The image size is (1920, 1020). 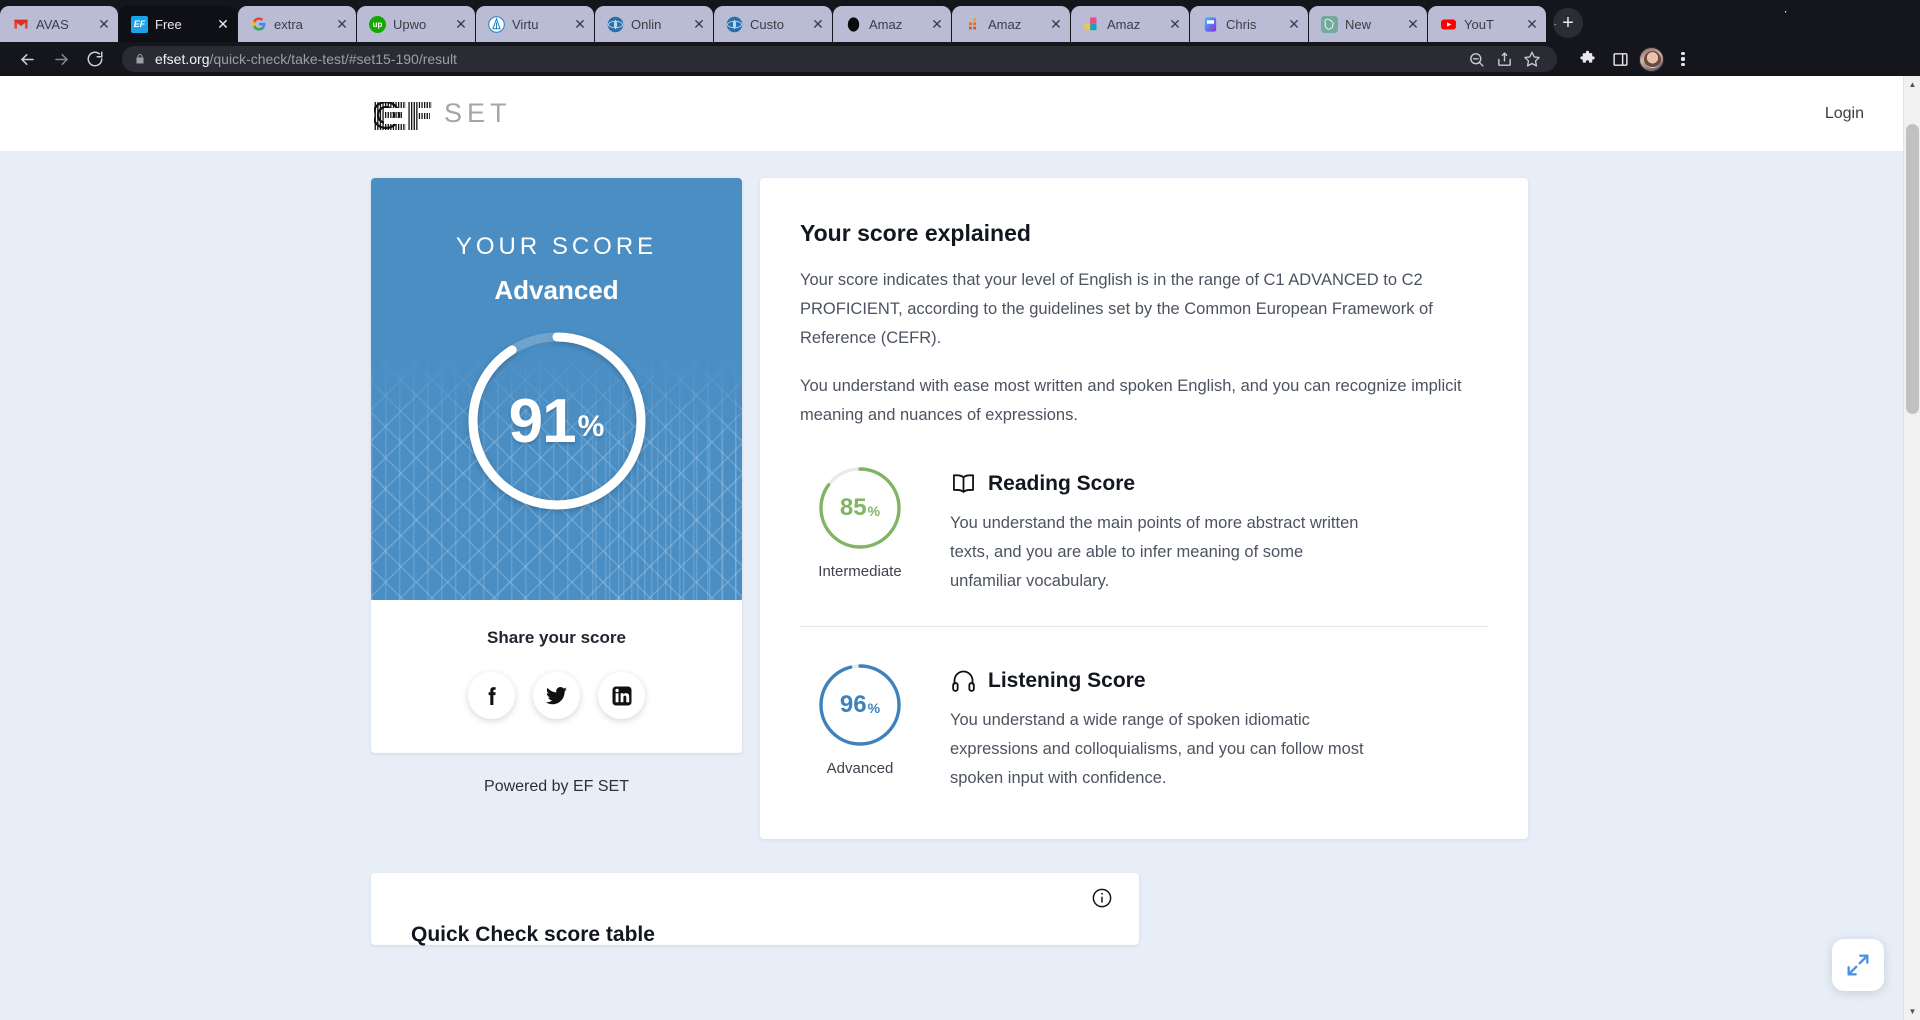 I want to click on overall-score-number: 91, so click(x=542, y=421).